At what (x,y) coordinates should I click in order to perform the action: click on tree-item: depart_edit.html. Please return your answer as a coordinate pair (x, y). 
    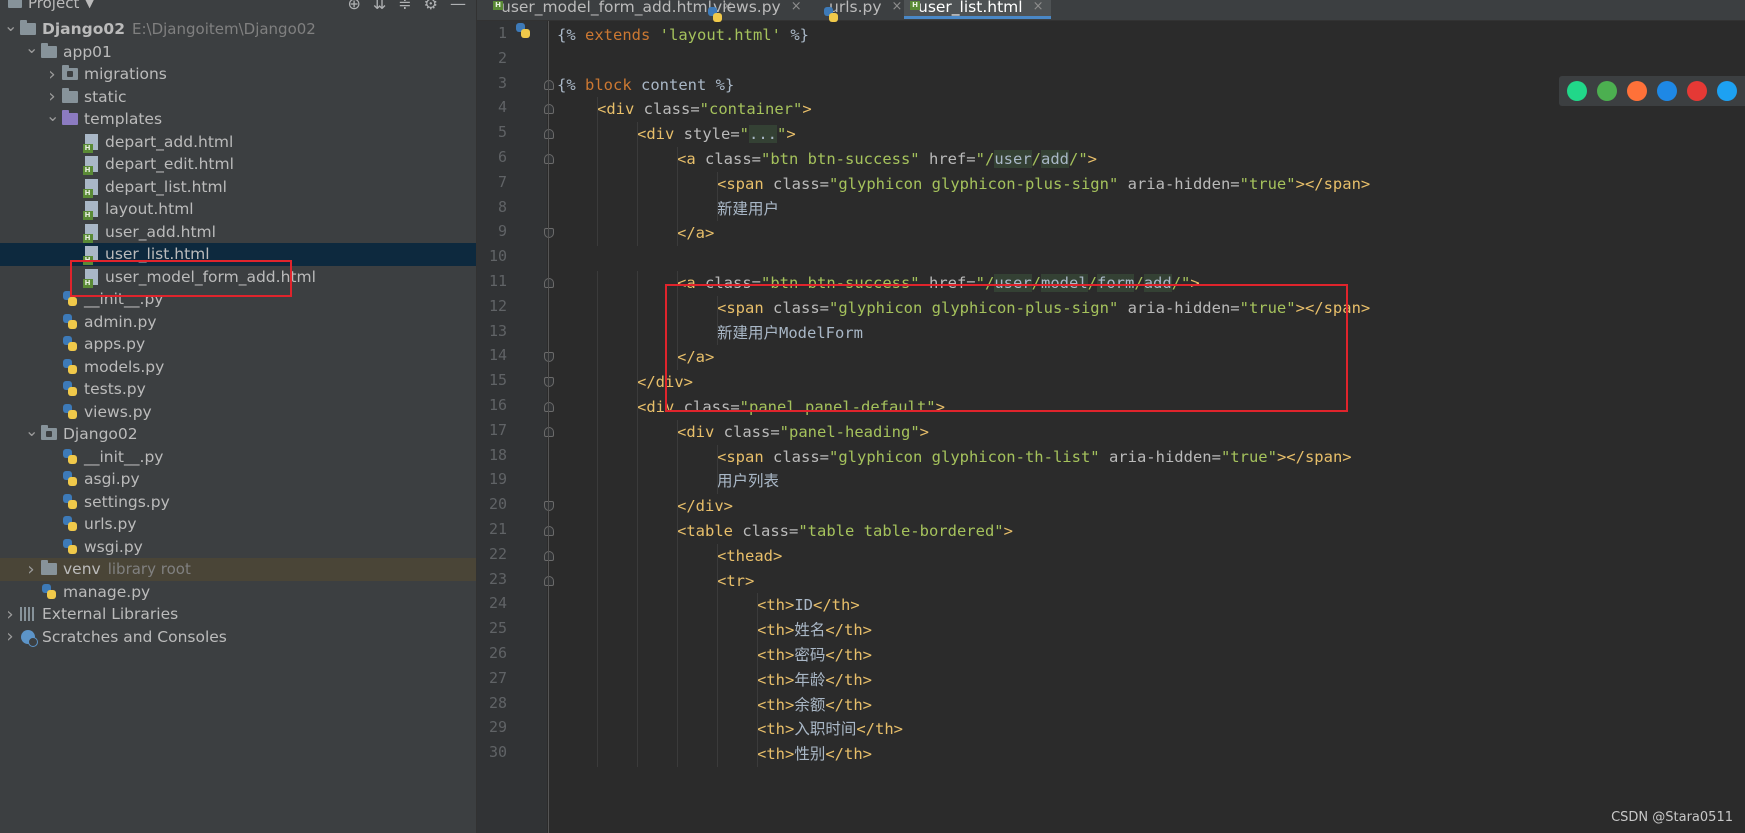
    Looking at the image, I should click on (238, 164).